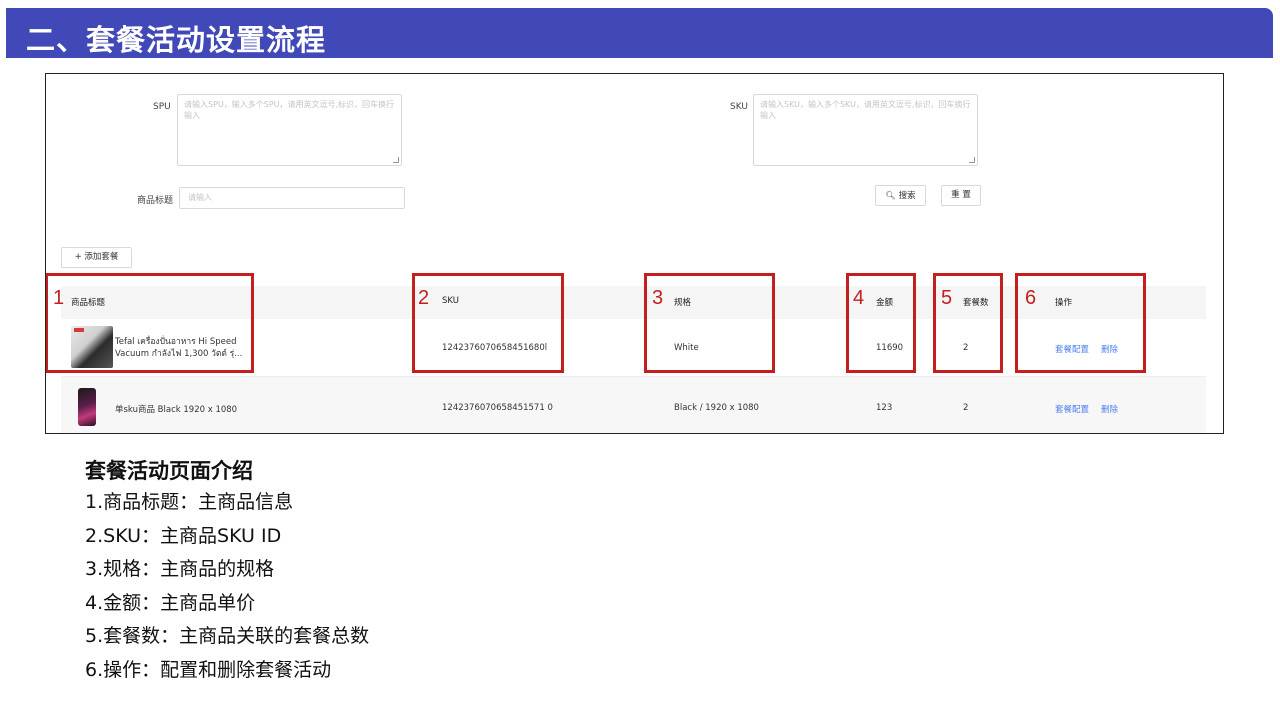  I want to click on marker-number: 3, so click(658, 298).